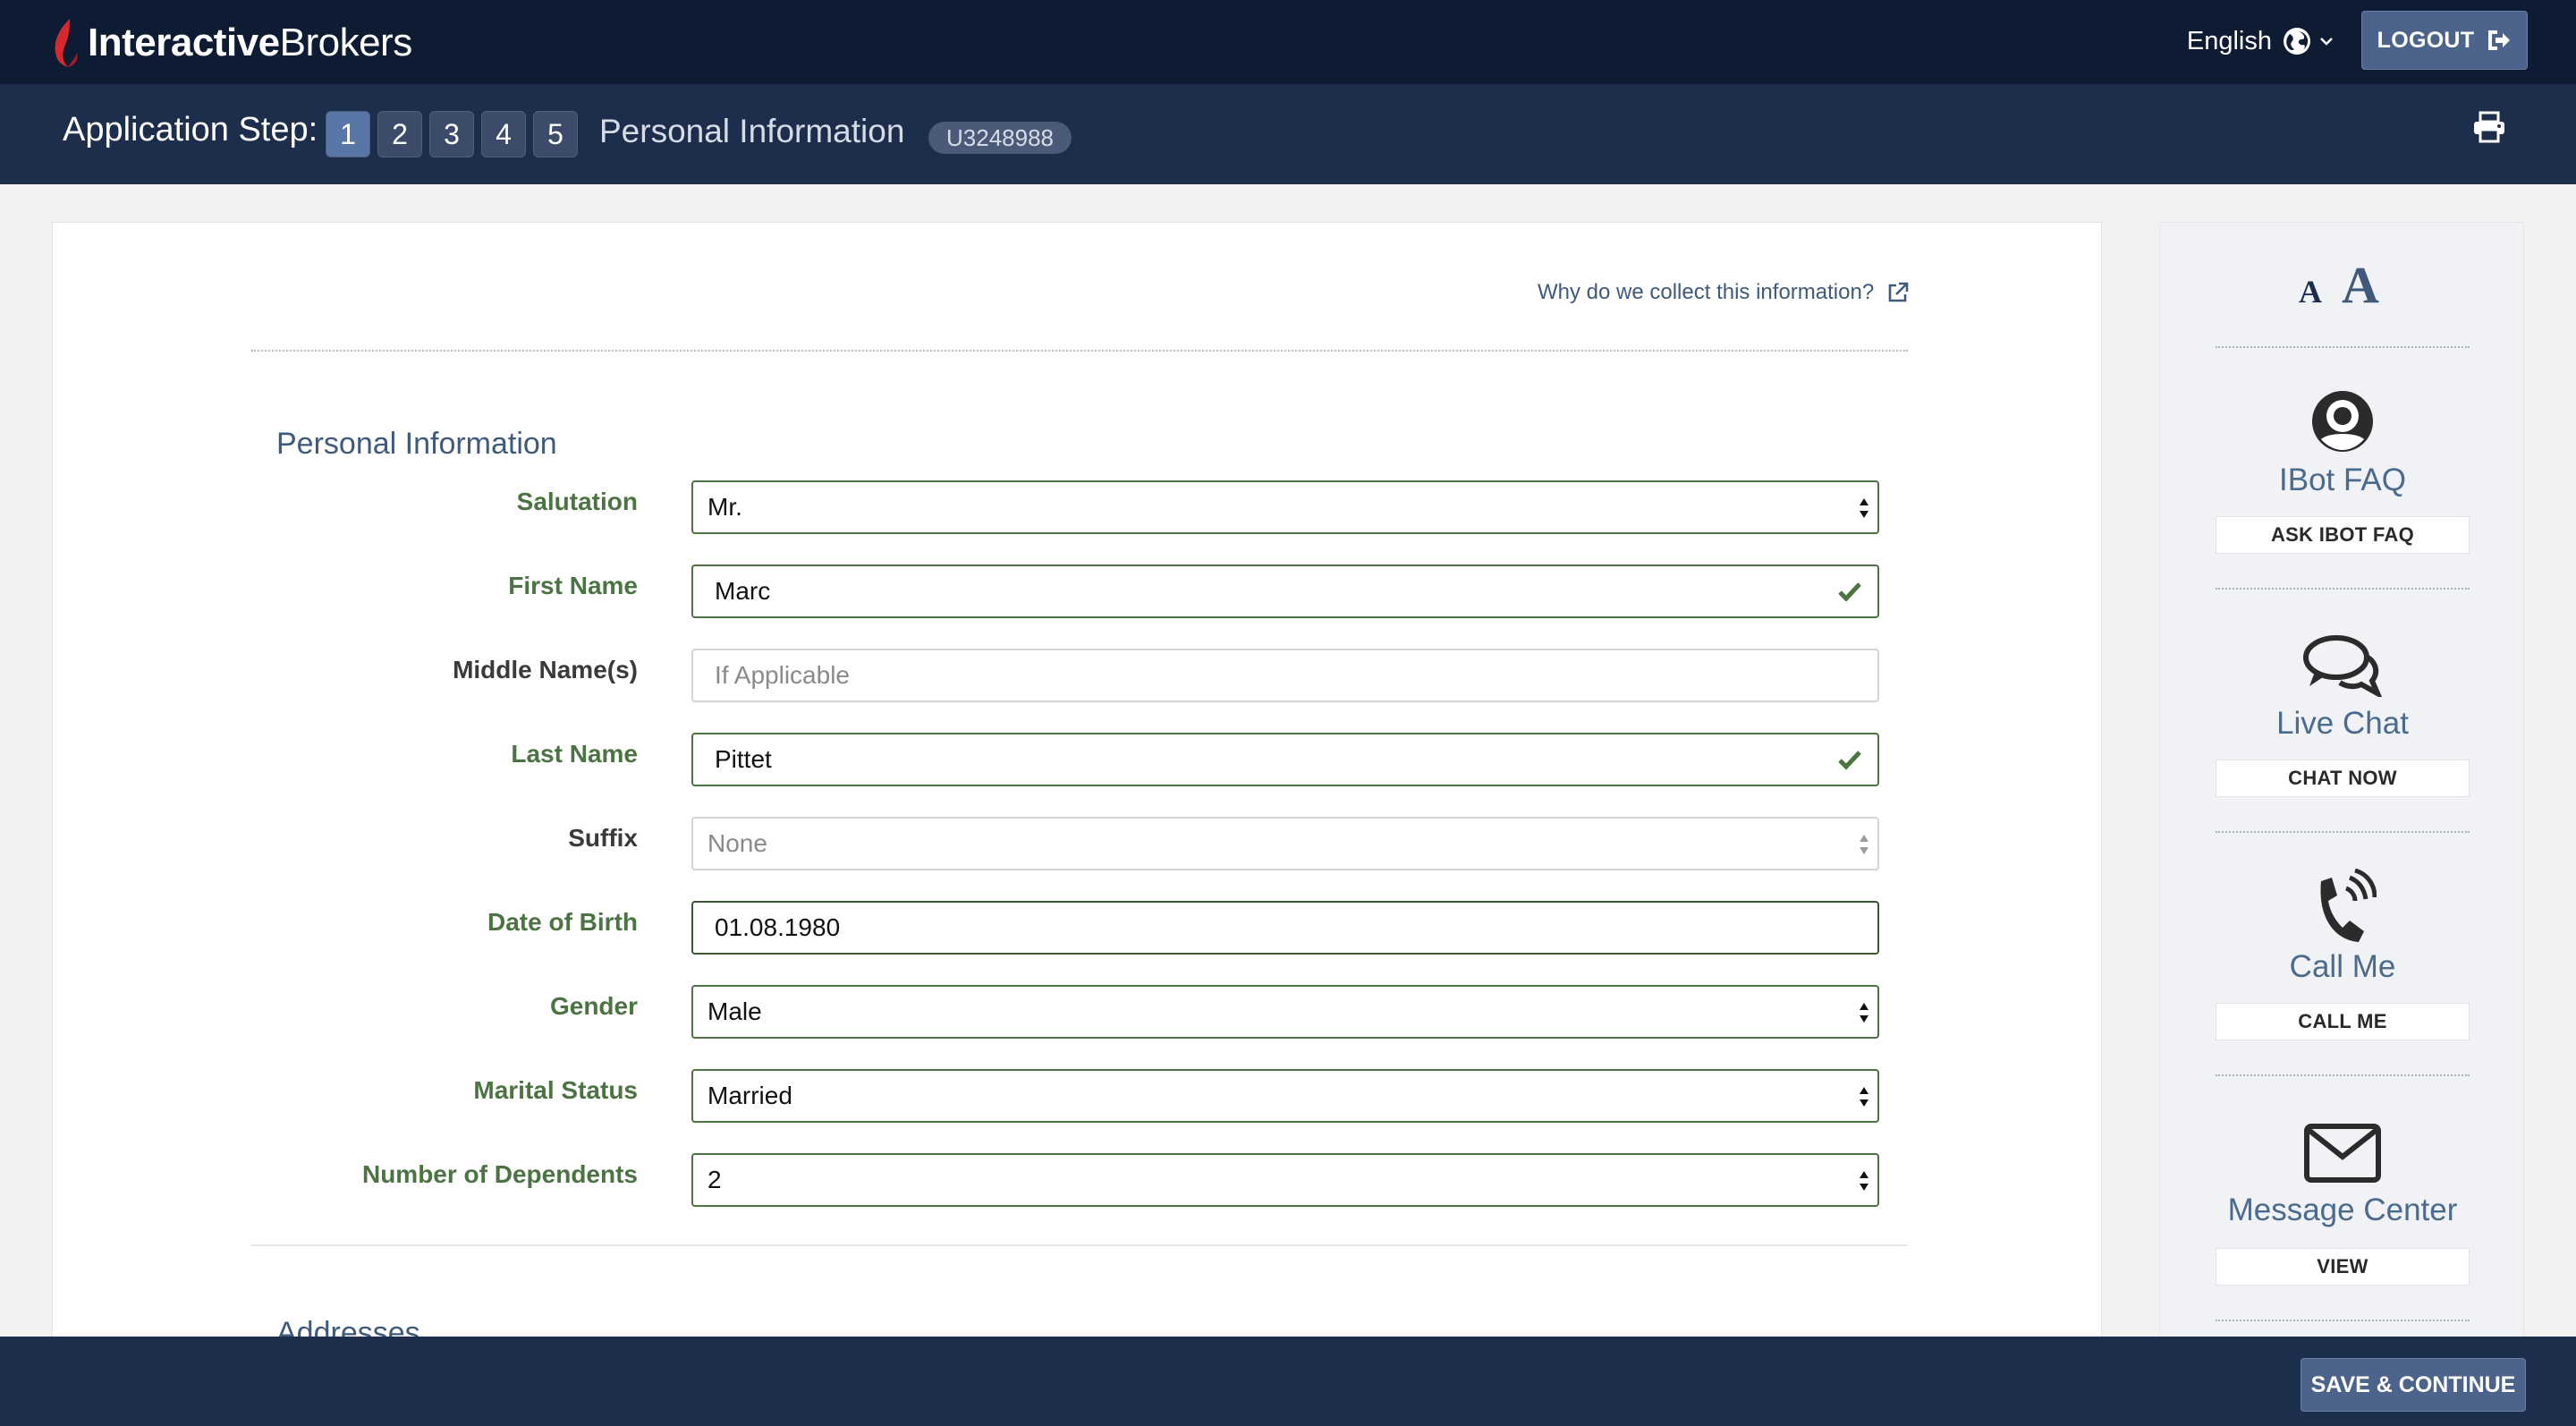  What do you see at coordinates (555, 1090) in the screenshot?
I see `marital-status-label: Marital Status` at bounding box center [555, 1090].